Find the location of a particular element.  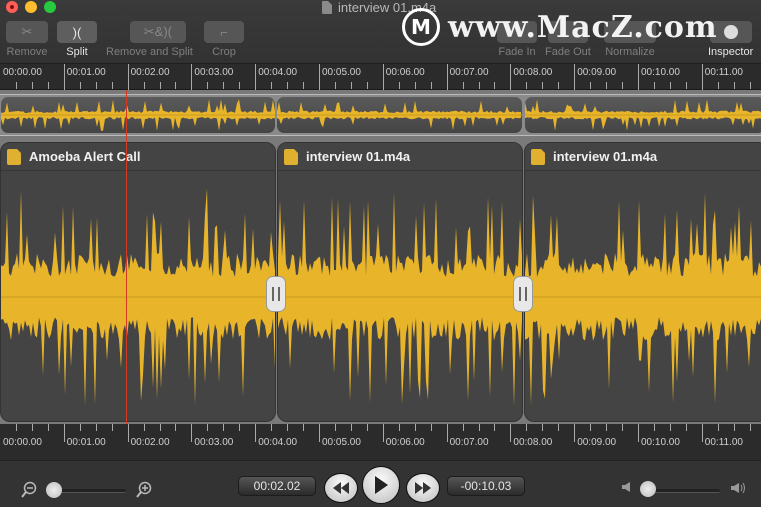

split-tool: )( Split is located at coordinates (77, 39).